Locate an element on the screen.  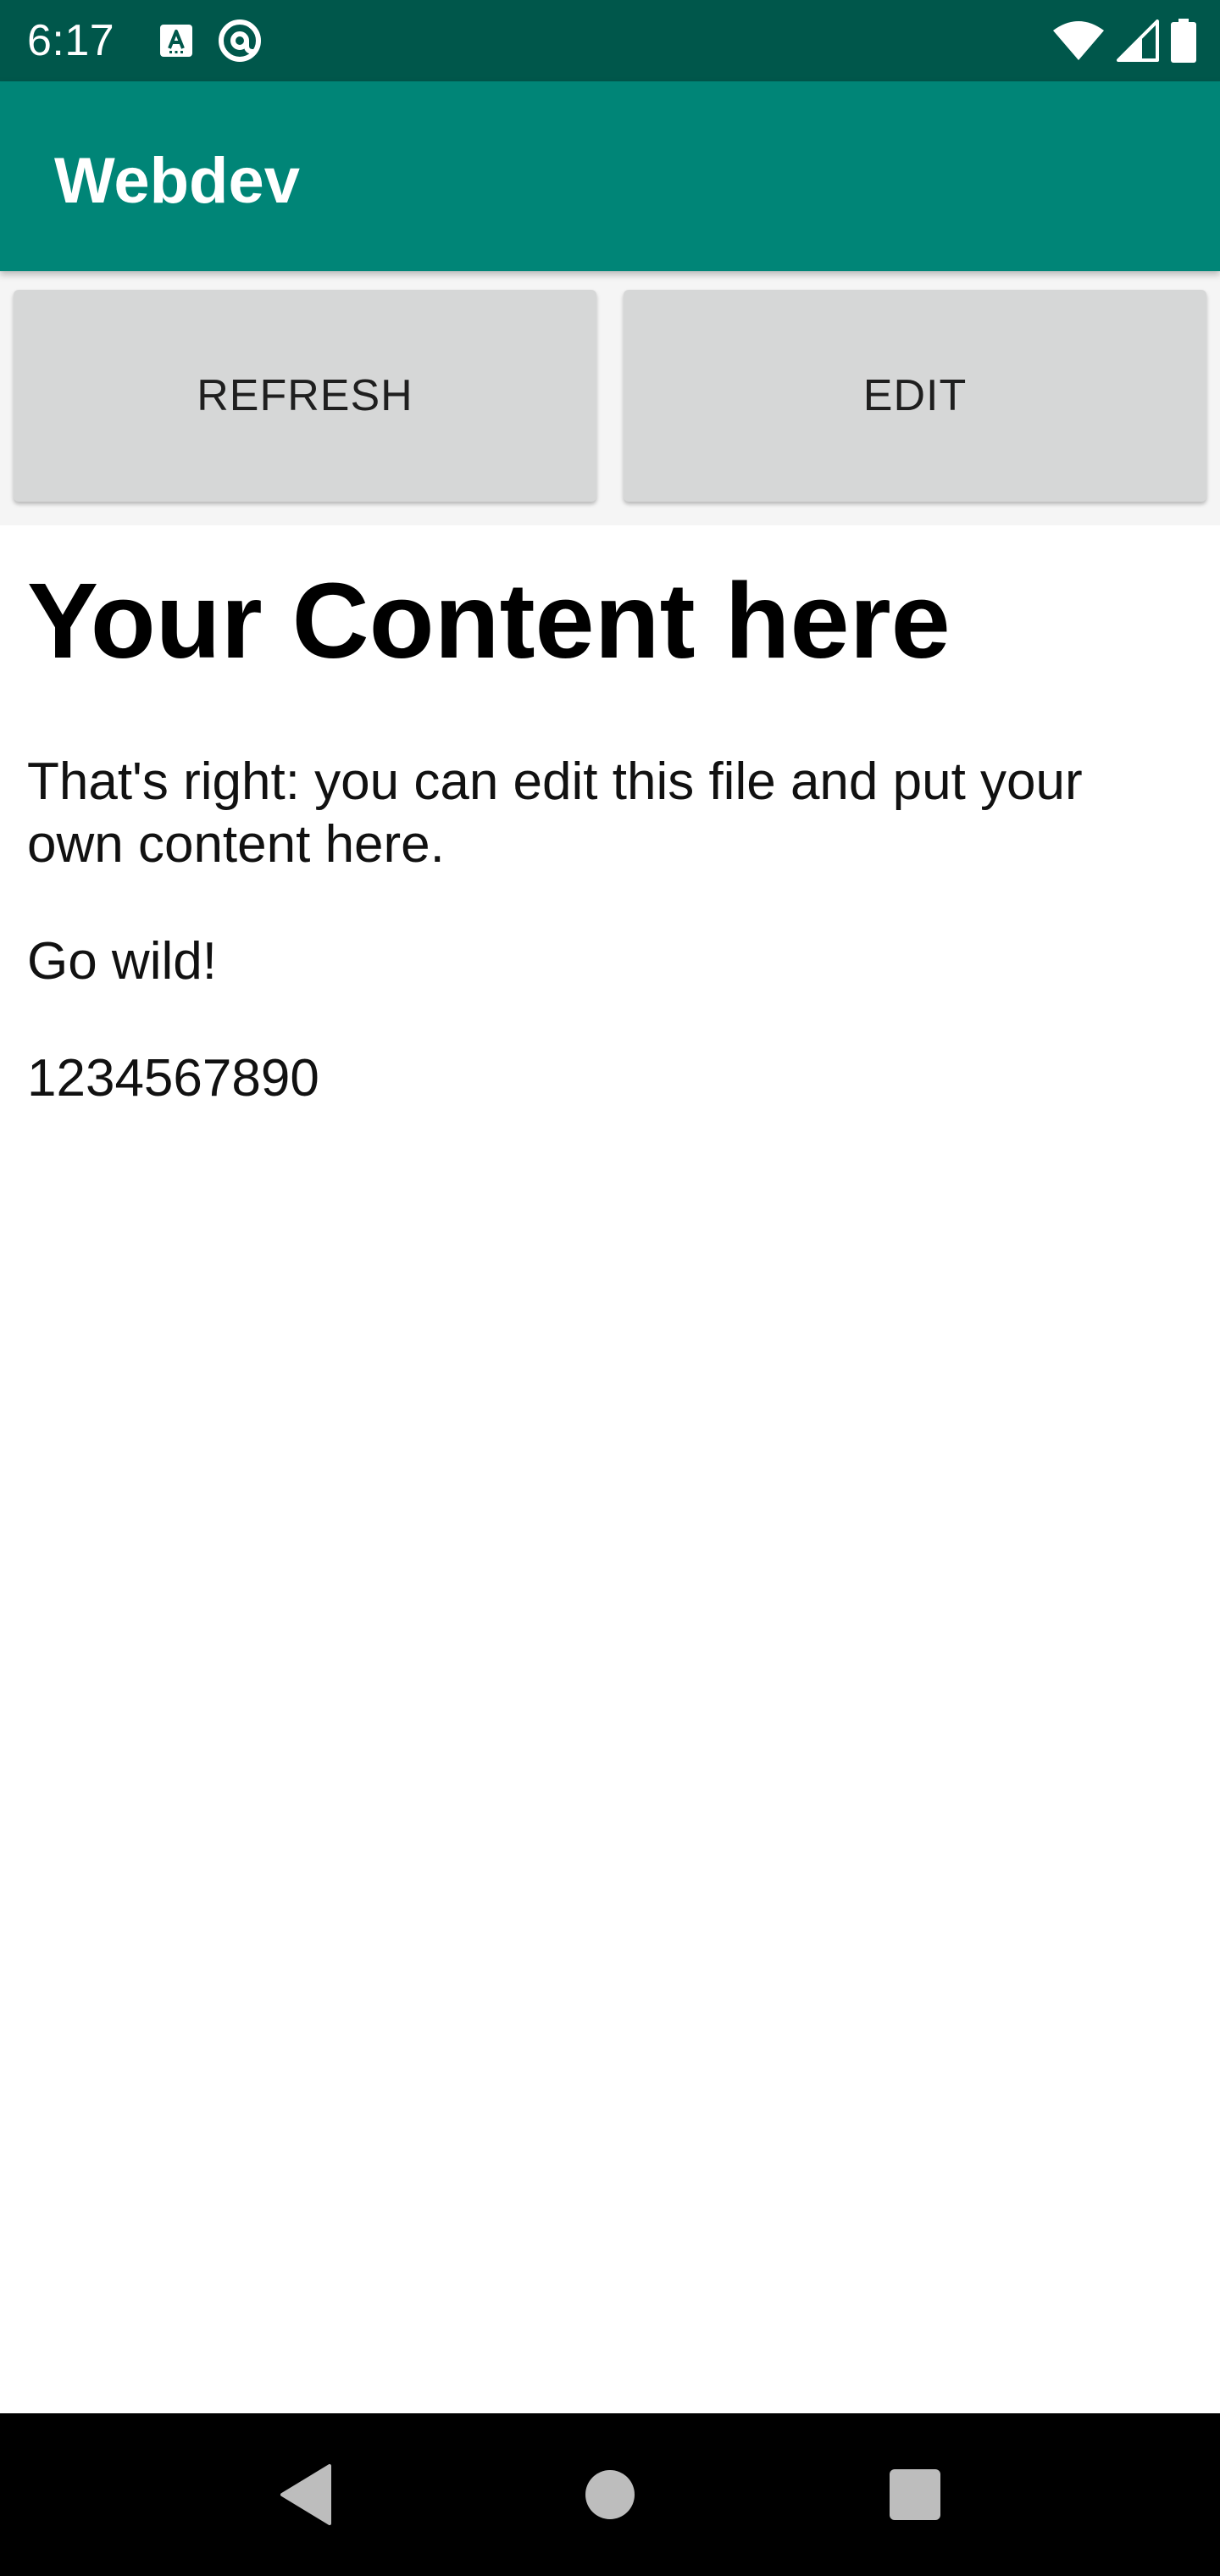
button-row: REFRESH EDIT is located at coordinates (610, 398).